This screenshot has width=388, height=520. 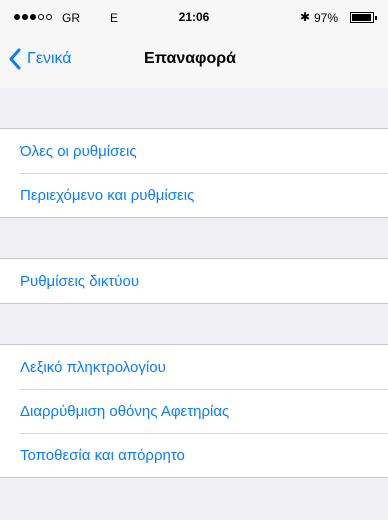 What do you see at coordinates (194, 455) in the screenshot?
I see `reset-location-privacy-row: Τοποθεσία και απόρρητο` at bounding box center [194, 455].